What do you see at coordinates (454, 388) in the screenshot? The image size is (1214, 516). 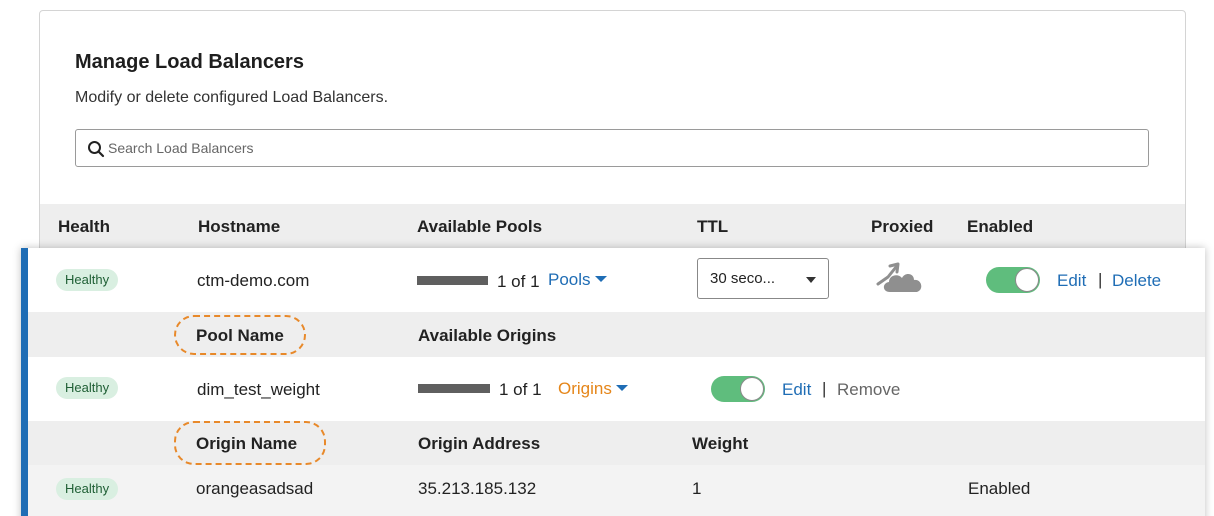 I see `origins-availability-bar` at bounding box center [454, 388].